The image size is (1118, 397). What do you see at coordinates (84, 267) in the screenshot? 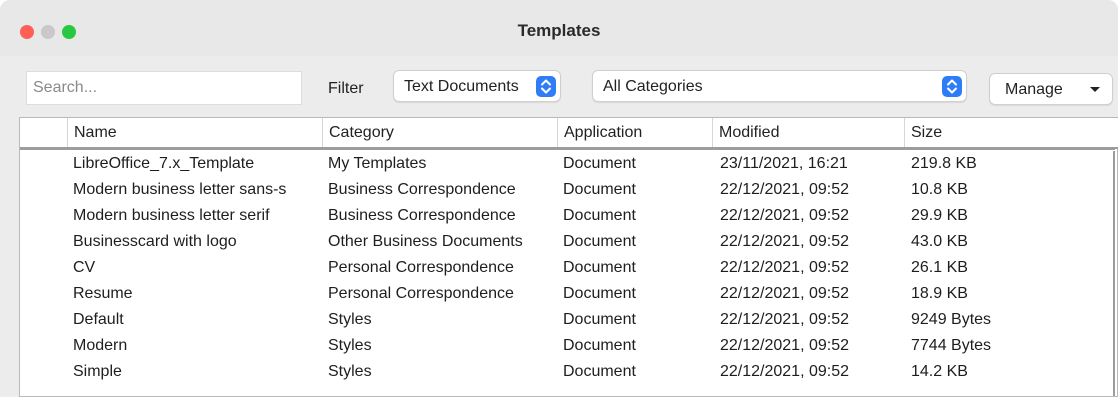
I see `cell-name: CV` at bounding box center [84, 267].